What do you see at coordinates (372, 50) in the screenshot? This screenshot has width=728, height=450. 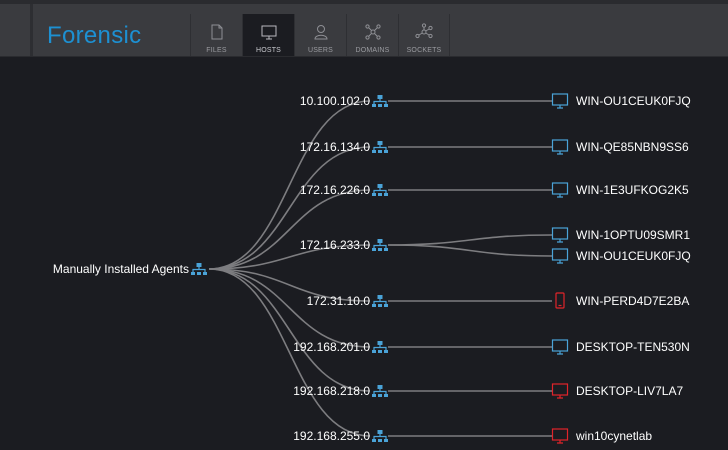 I see `tab-domains-label: DOMAINS` at bounding box center [372, 50].